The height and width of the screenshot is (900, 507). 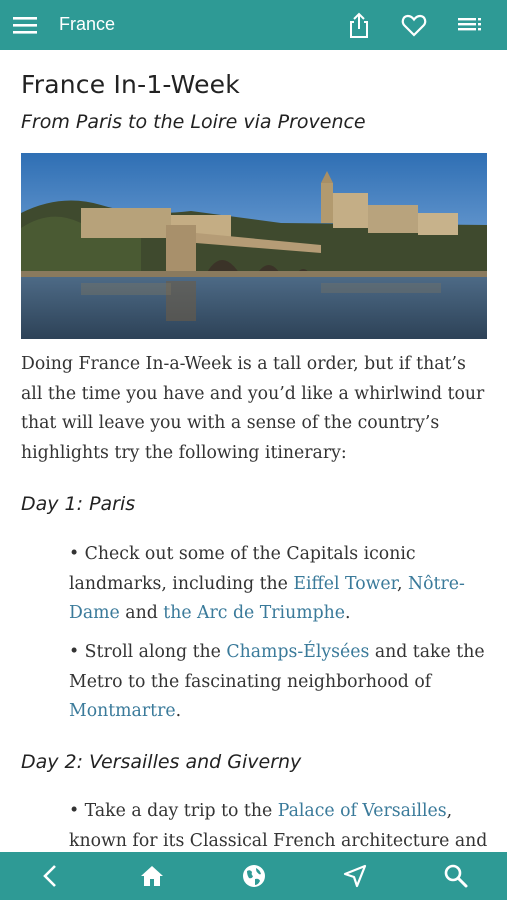 What do you see at coordinates (253, 25) in the screenshot?
I see `top-app-bar: France` at bounding box center [253, 25].